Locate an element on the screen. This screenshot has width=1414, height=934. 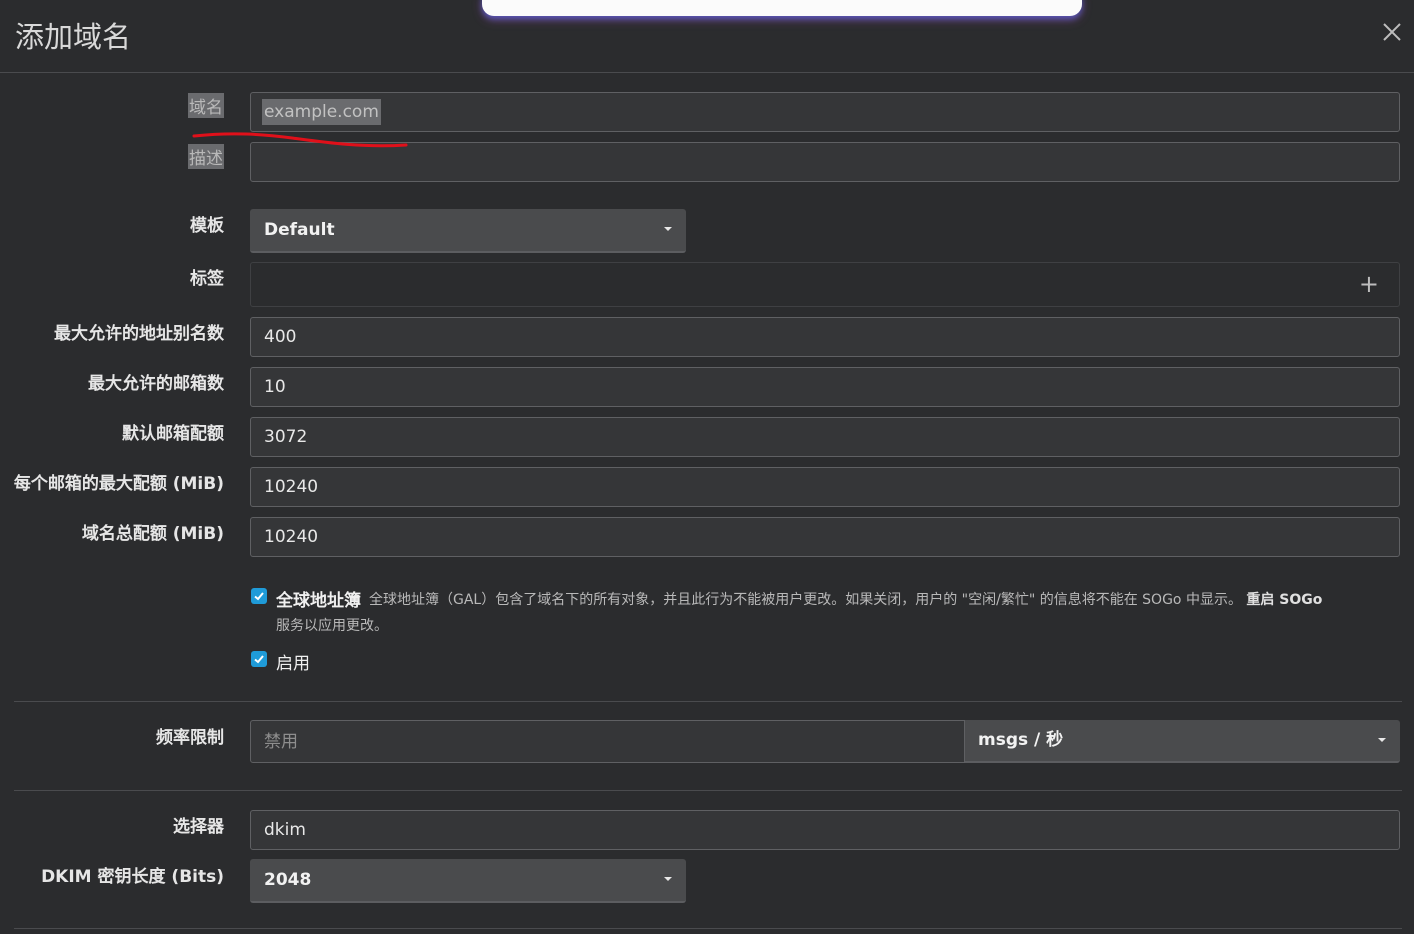
plus-icon: + is located at coordinates (1369, 284).